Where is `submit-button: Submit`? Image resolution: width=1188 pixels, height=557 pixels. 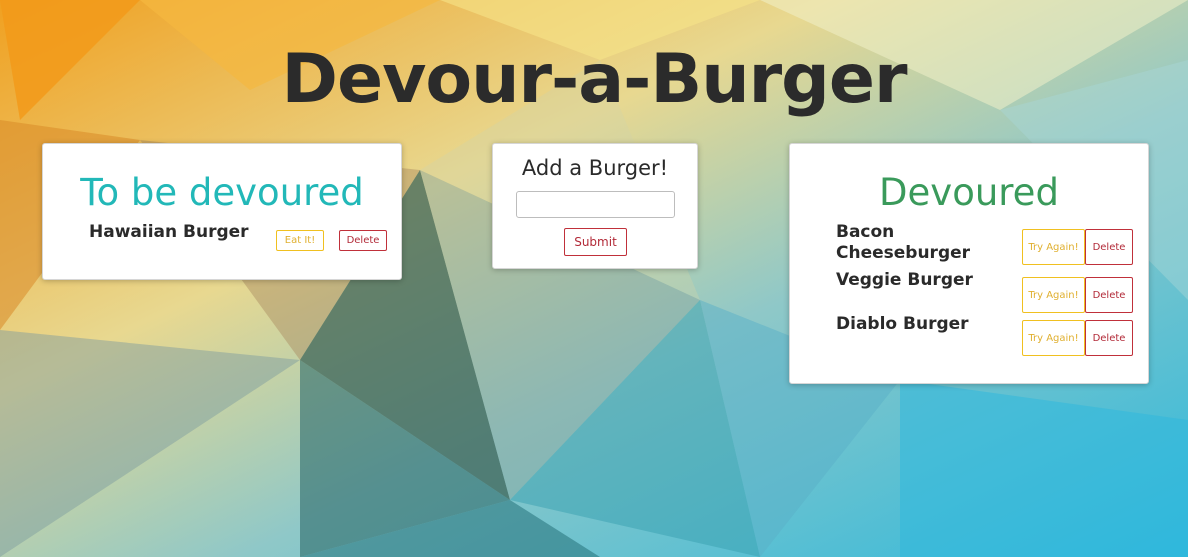
submit-button: Submit is located at coordinates (595, 242).